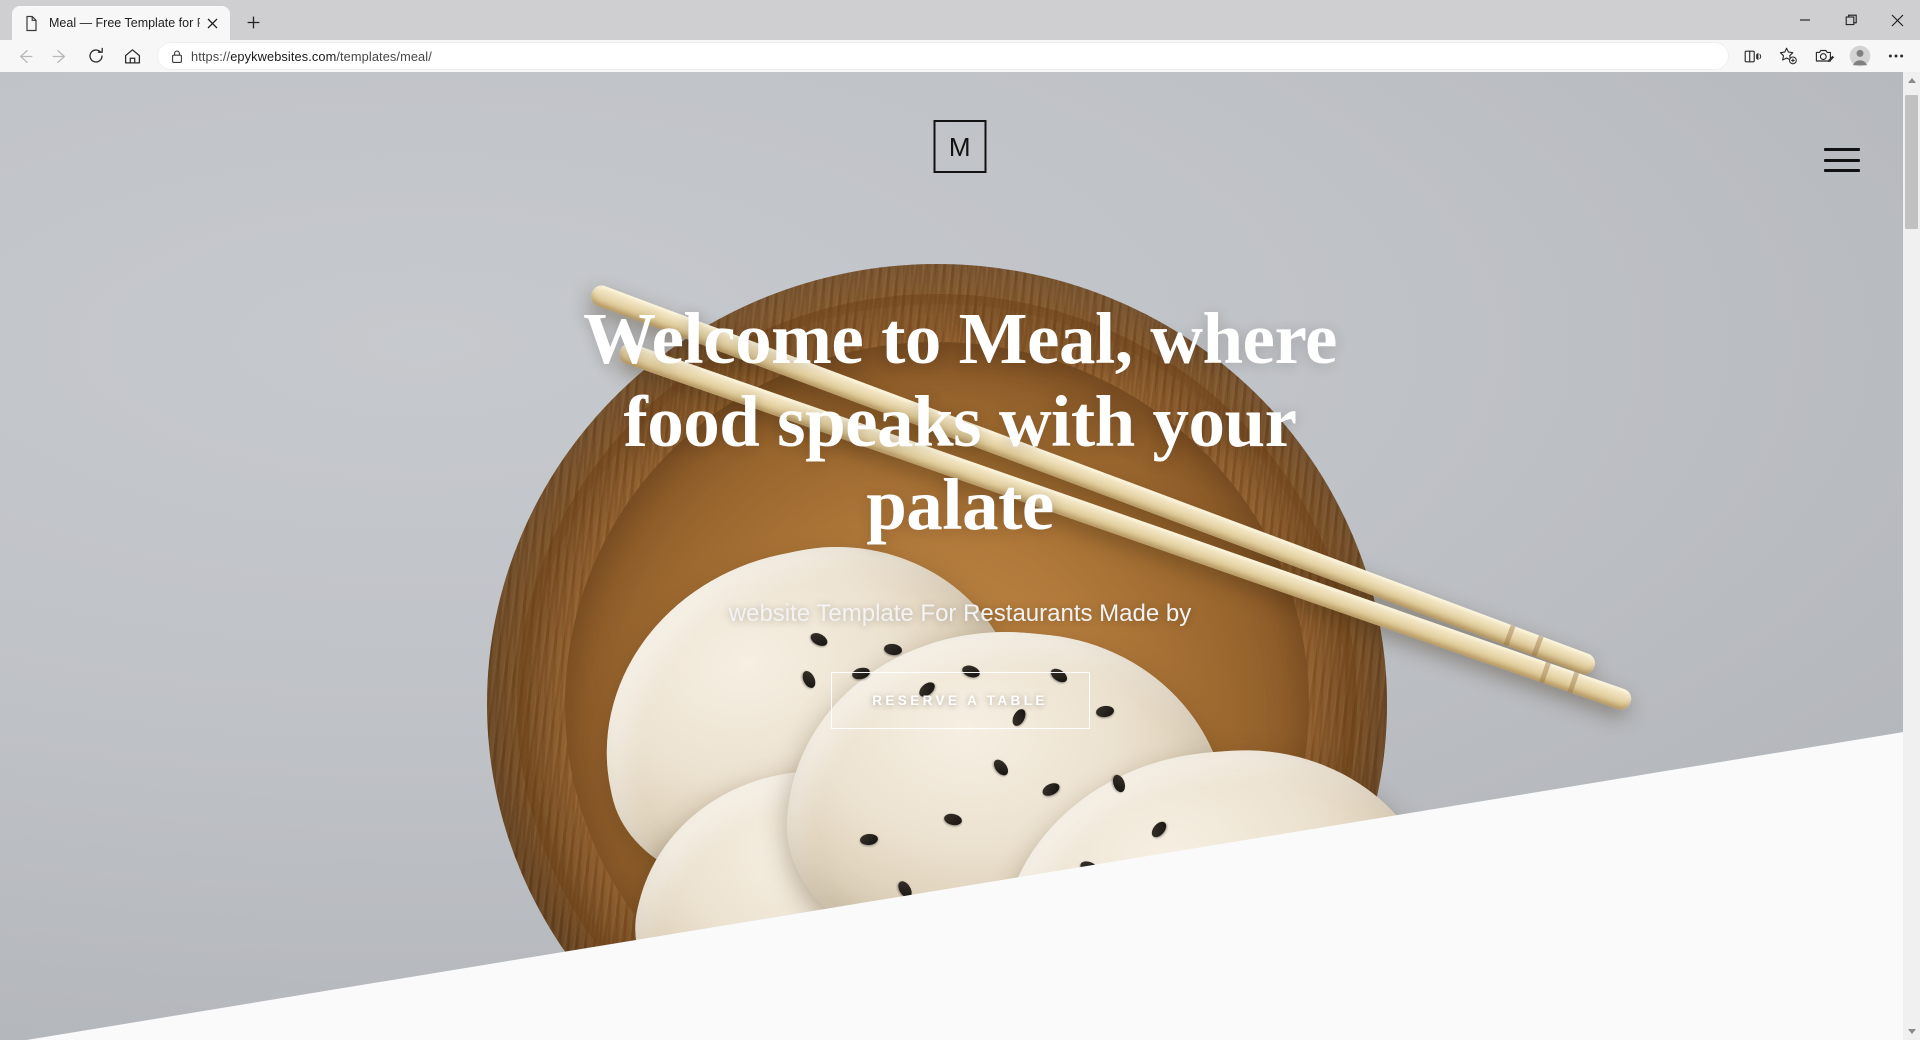 This screenshot has width=1920, height=1040. What do you see at coordinates (253, 22) in the screenshot?
I see `new-tab-button` at bounding box center [253, 22].